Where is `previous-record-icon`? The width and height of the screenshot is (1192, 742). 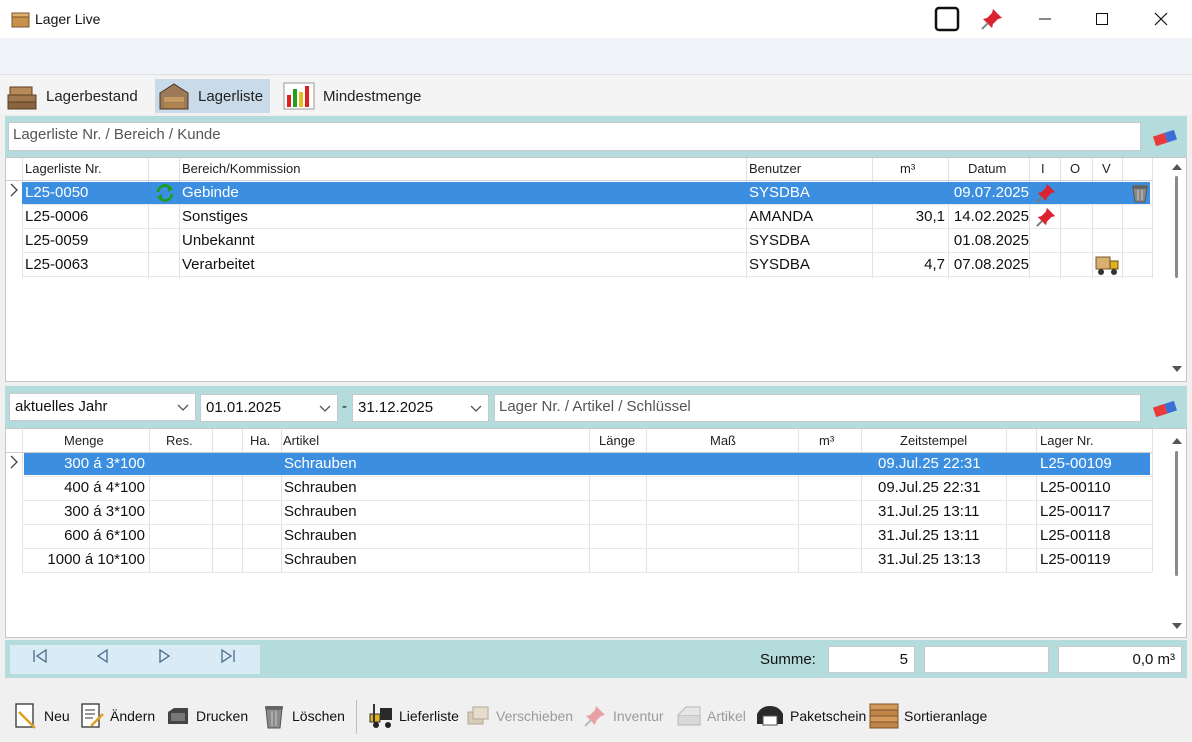 previous-record-icon is located at coordinates (102, 656).